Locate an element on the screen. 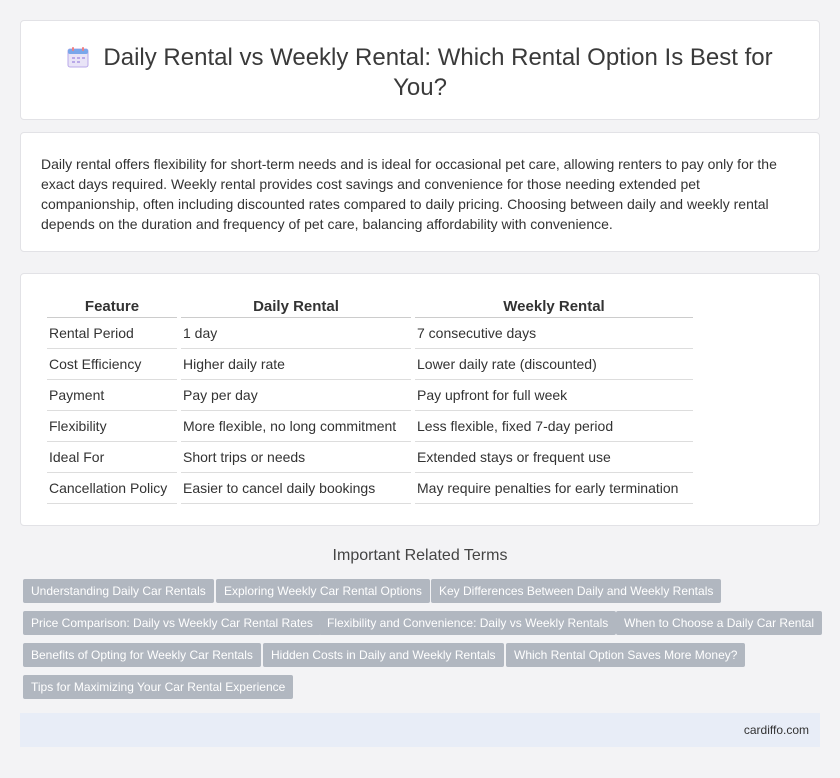 This screenshot has height=778, width=840. table-header-row: Feature Daily Rental Weekly Rental is located at coordinates (370, 307).